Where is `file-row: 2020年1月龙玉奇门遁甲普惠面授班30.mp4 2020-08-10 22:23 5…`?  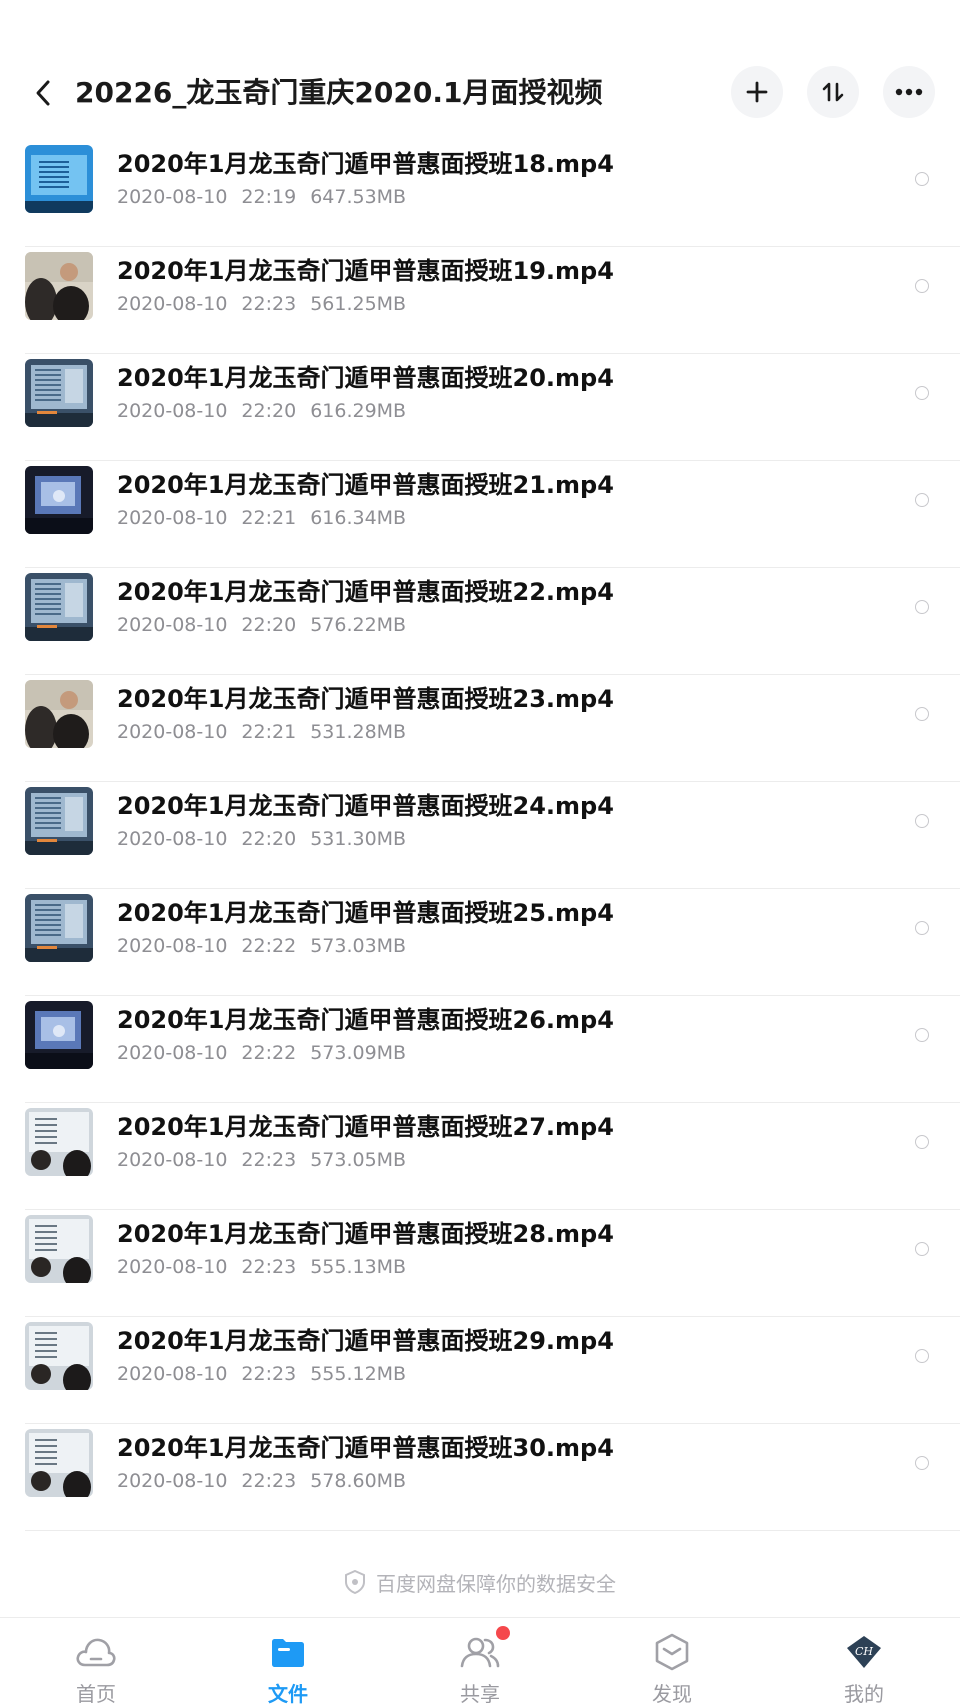
file-row: 2020年1月龙玉奇门遁甲普惠面授班30.mp4 2020-08-10 22:23 5… is located at coordinates (480, 1477).